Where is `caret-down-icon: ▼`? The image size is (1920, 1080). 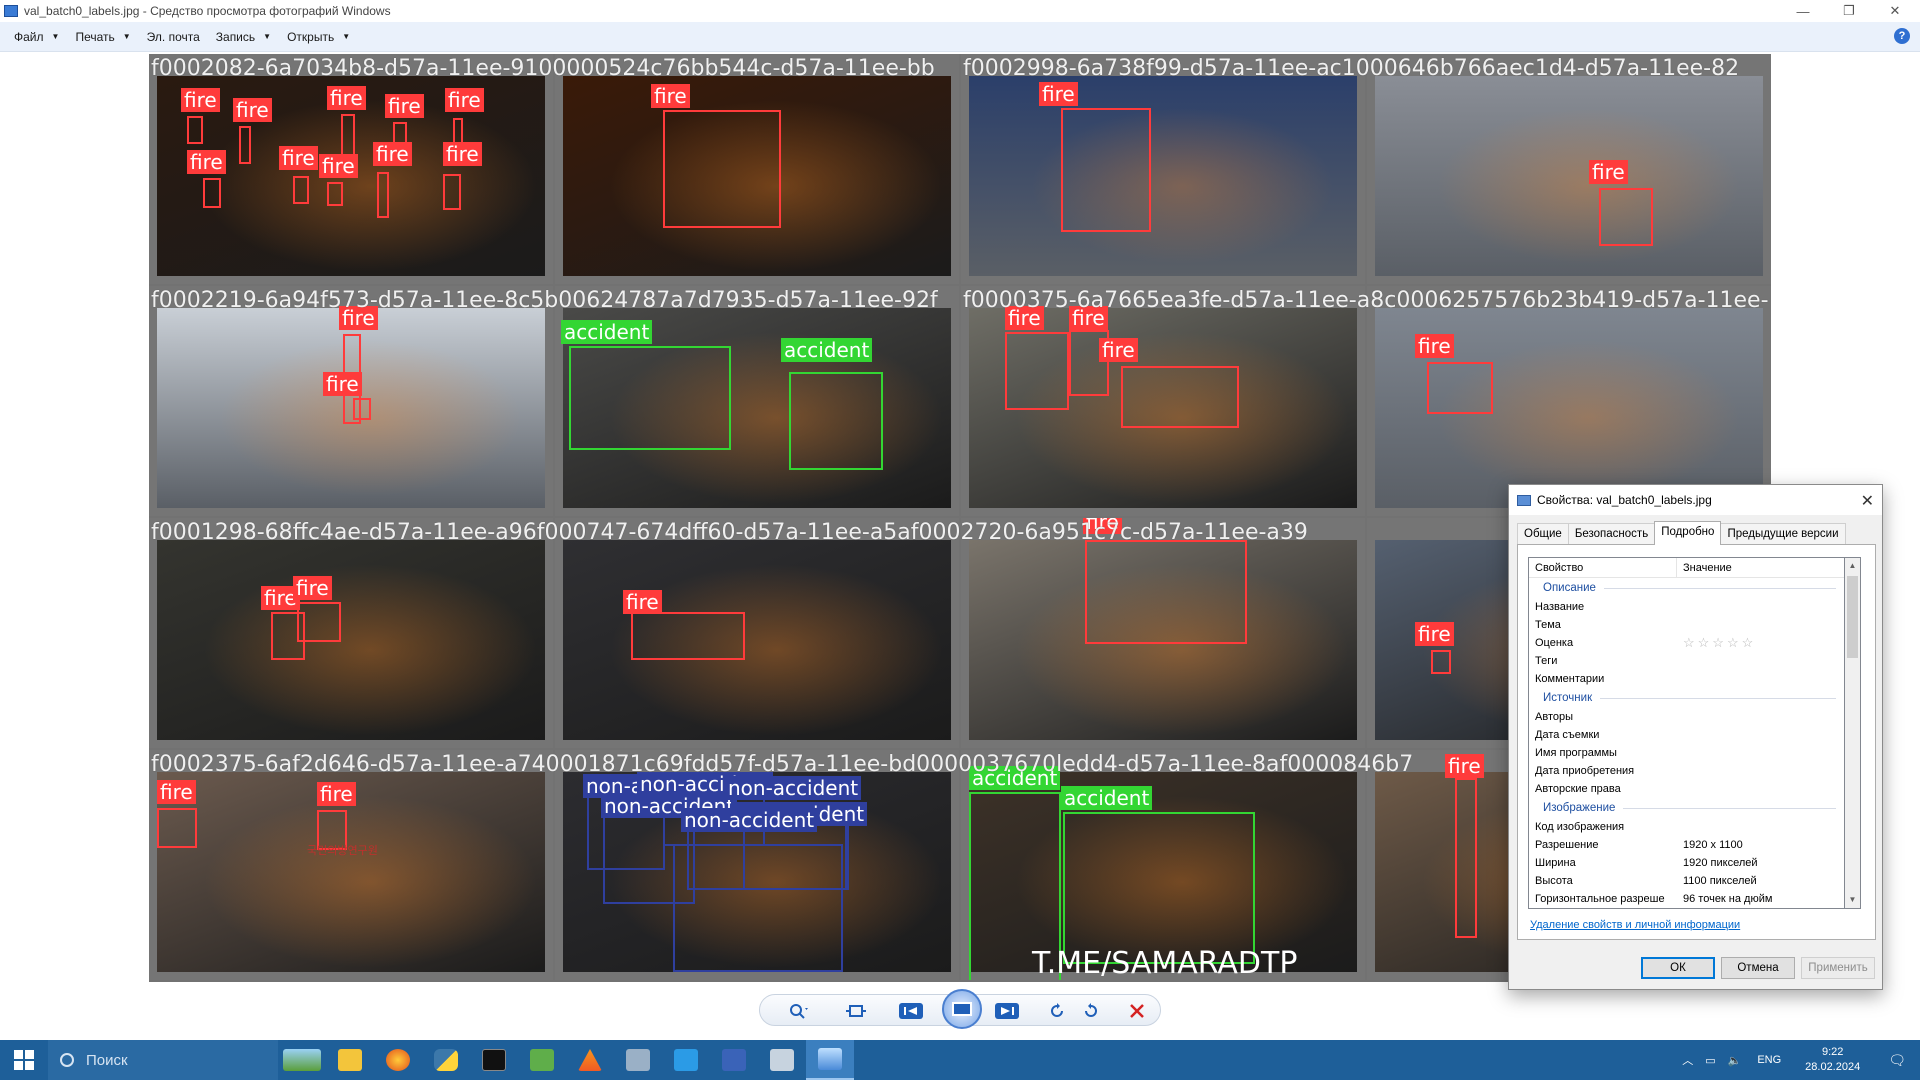
caret-down-icon: ▼ is located at coordinates (126, 36).